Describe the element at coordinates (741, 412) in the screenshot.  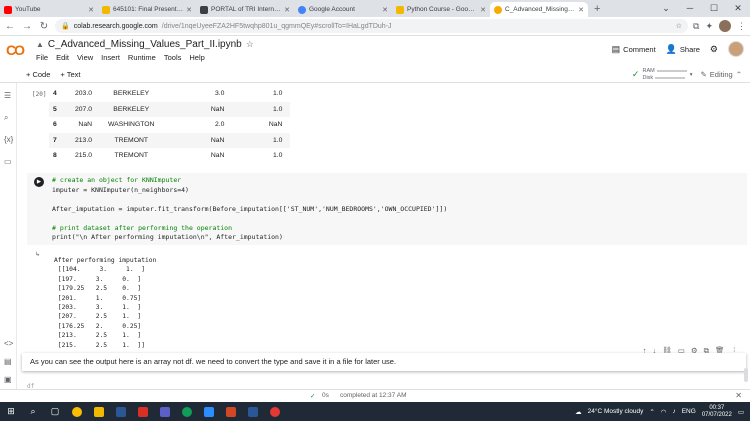
I see `notifications-icon: ▭` at that location.